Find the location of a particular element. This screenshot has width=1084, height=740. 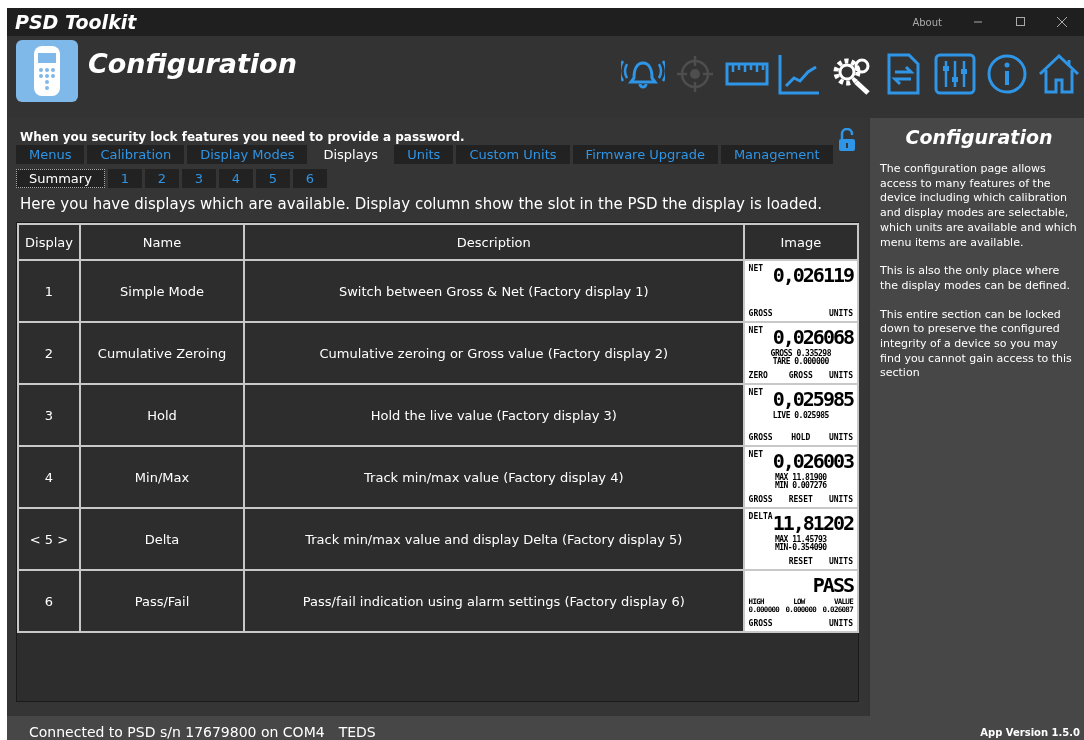

lcd-text: MAX 11.45793 is located at coordinates (800, 539).